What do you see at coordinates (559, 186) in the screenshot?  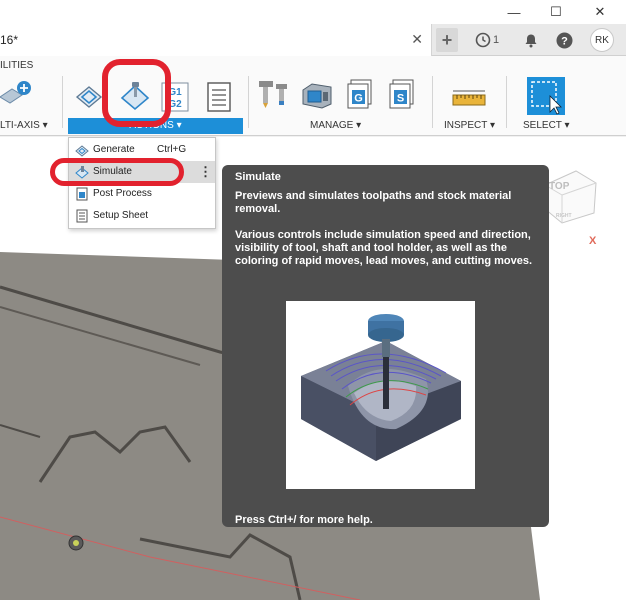 I see `viewcube-top-label: TOP` at bounding box center [559, 186].